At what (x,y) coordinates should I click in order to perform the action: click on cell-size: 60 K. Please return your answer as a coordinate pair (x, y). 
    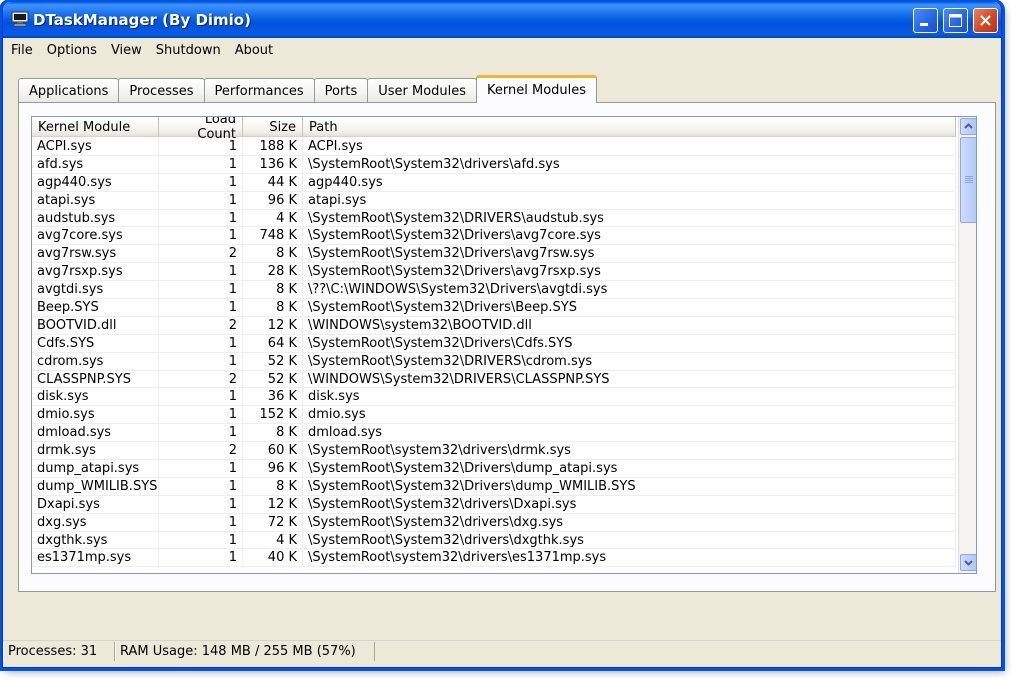
    Looking at the image, I should click on (273, 451).